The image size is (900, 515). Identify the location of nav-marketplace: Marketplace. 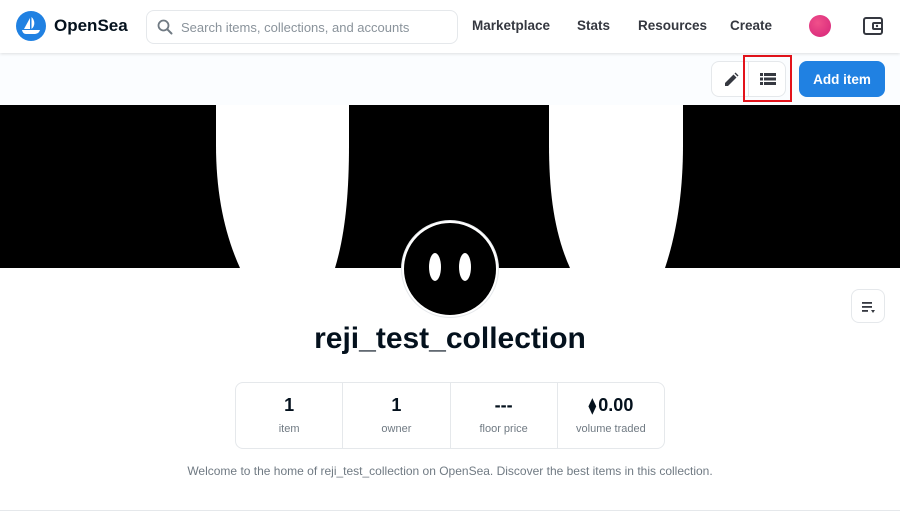
(511, 25).